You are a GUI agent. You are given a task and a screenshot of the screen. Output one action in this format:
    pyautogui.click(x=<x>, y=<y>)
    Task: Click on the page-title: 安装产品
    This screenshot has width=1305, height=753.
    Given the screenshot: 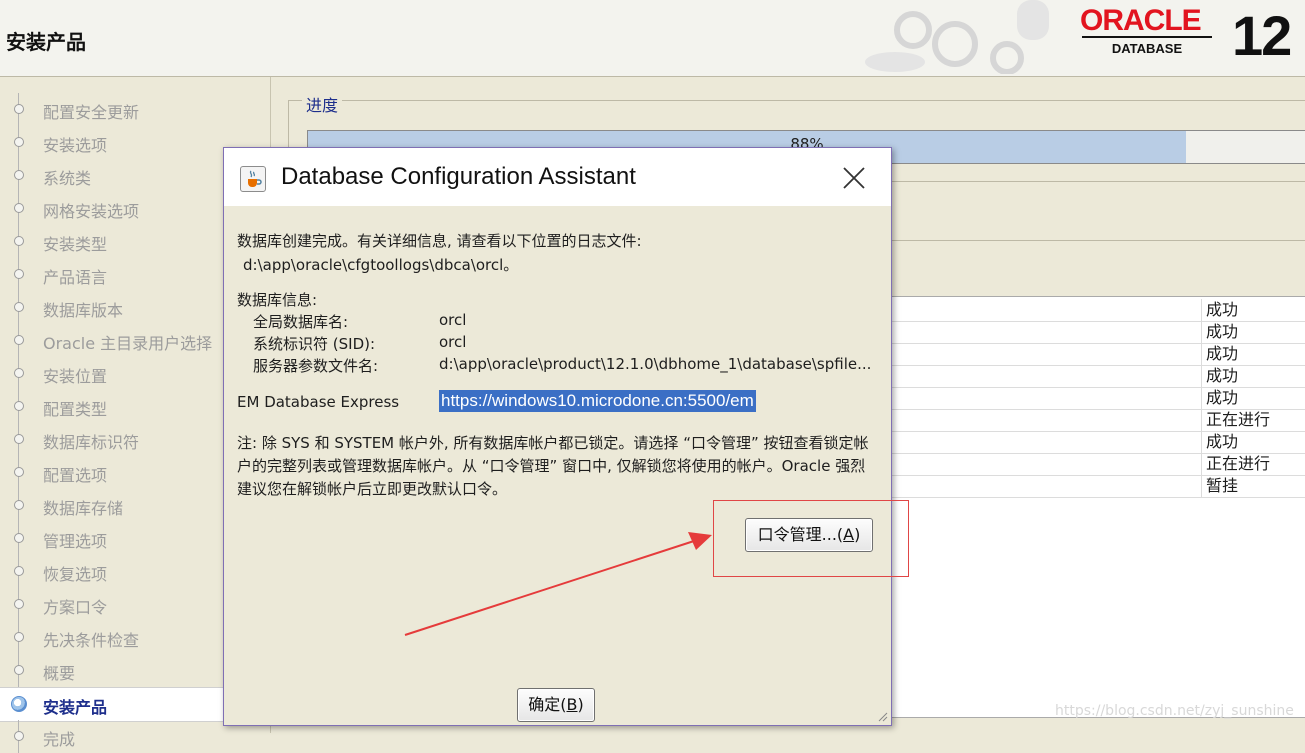 What is the action you would take?
    pyautogui.click(x=46, y=42)
    